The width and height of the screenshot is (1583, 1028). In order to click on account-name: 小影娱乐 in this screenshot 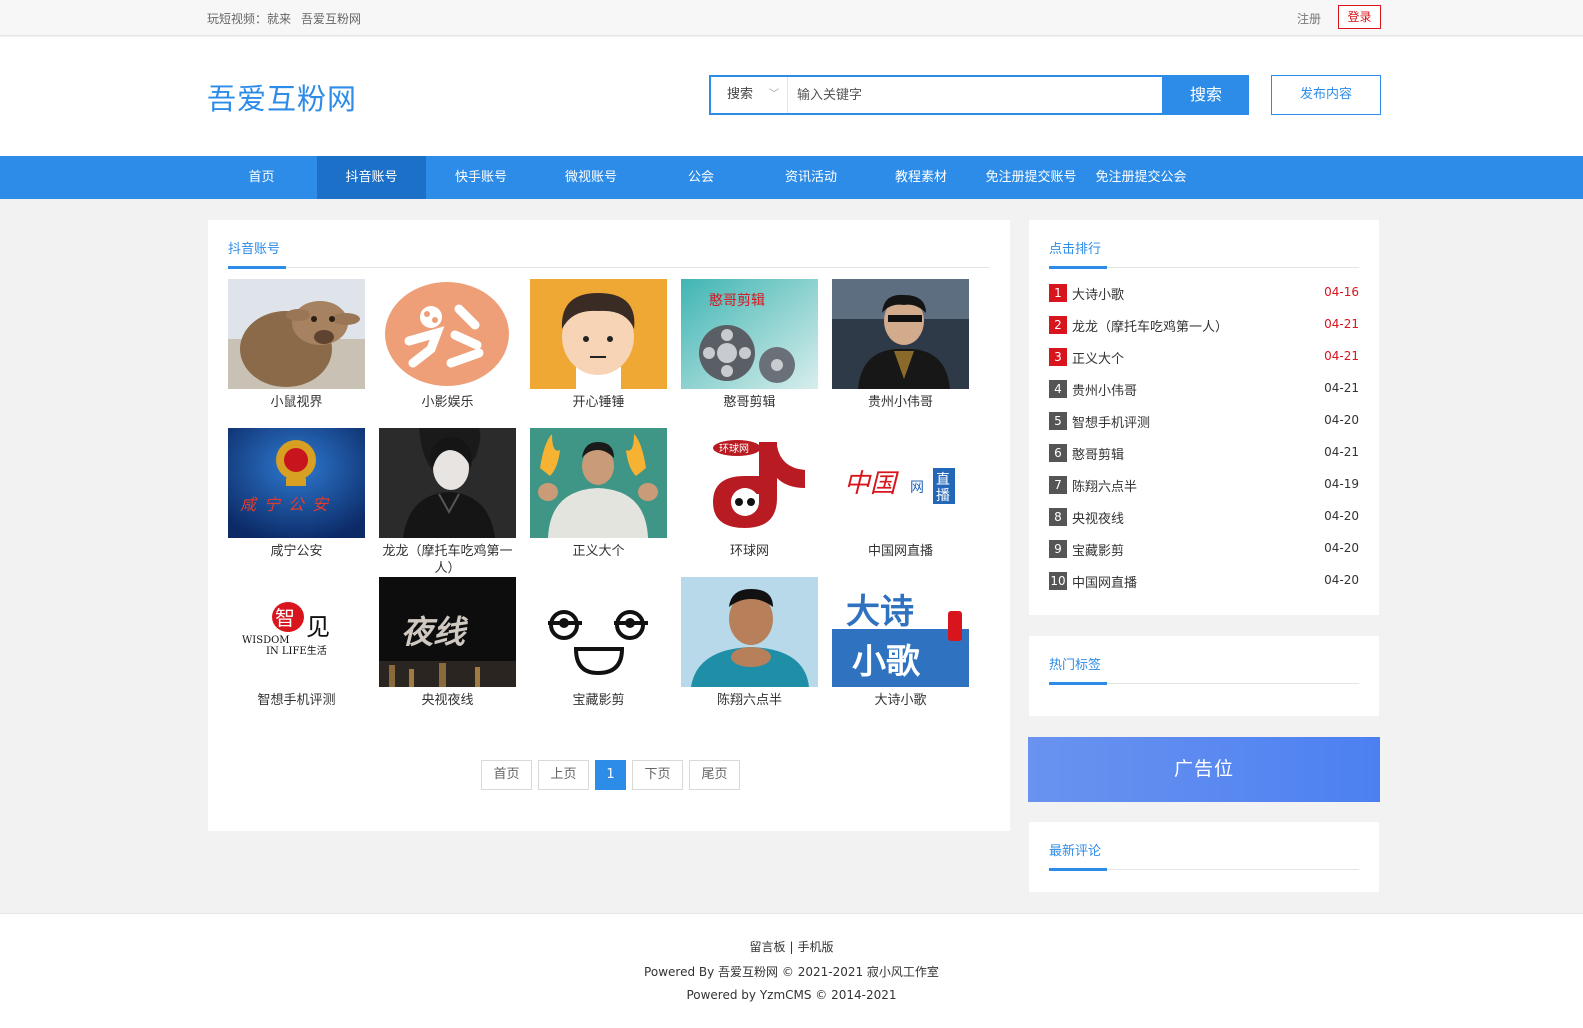, I will do `click(447, 402)`.